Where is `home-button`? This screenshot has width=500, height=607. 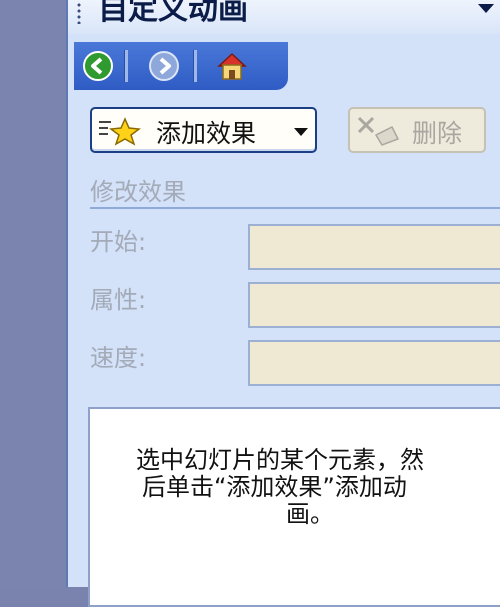 home-button is located at coordinates (232, 66).